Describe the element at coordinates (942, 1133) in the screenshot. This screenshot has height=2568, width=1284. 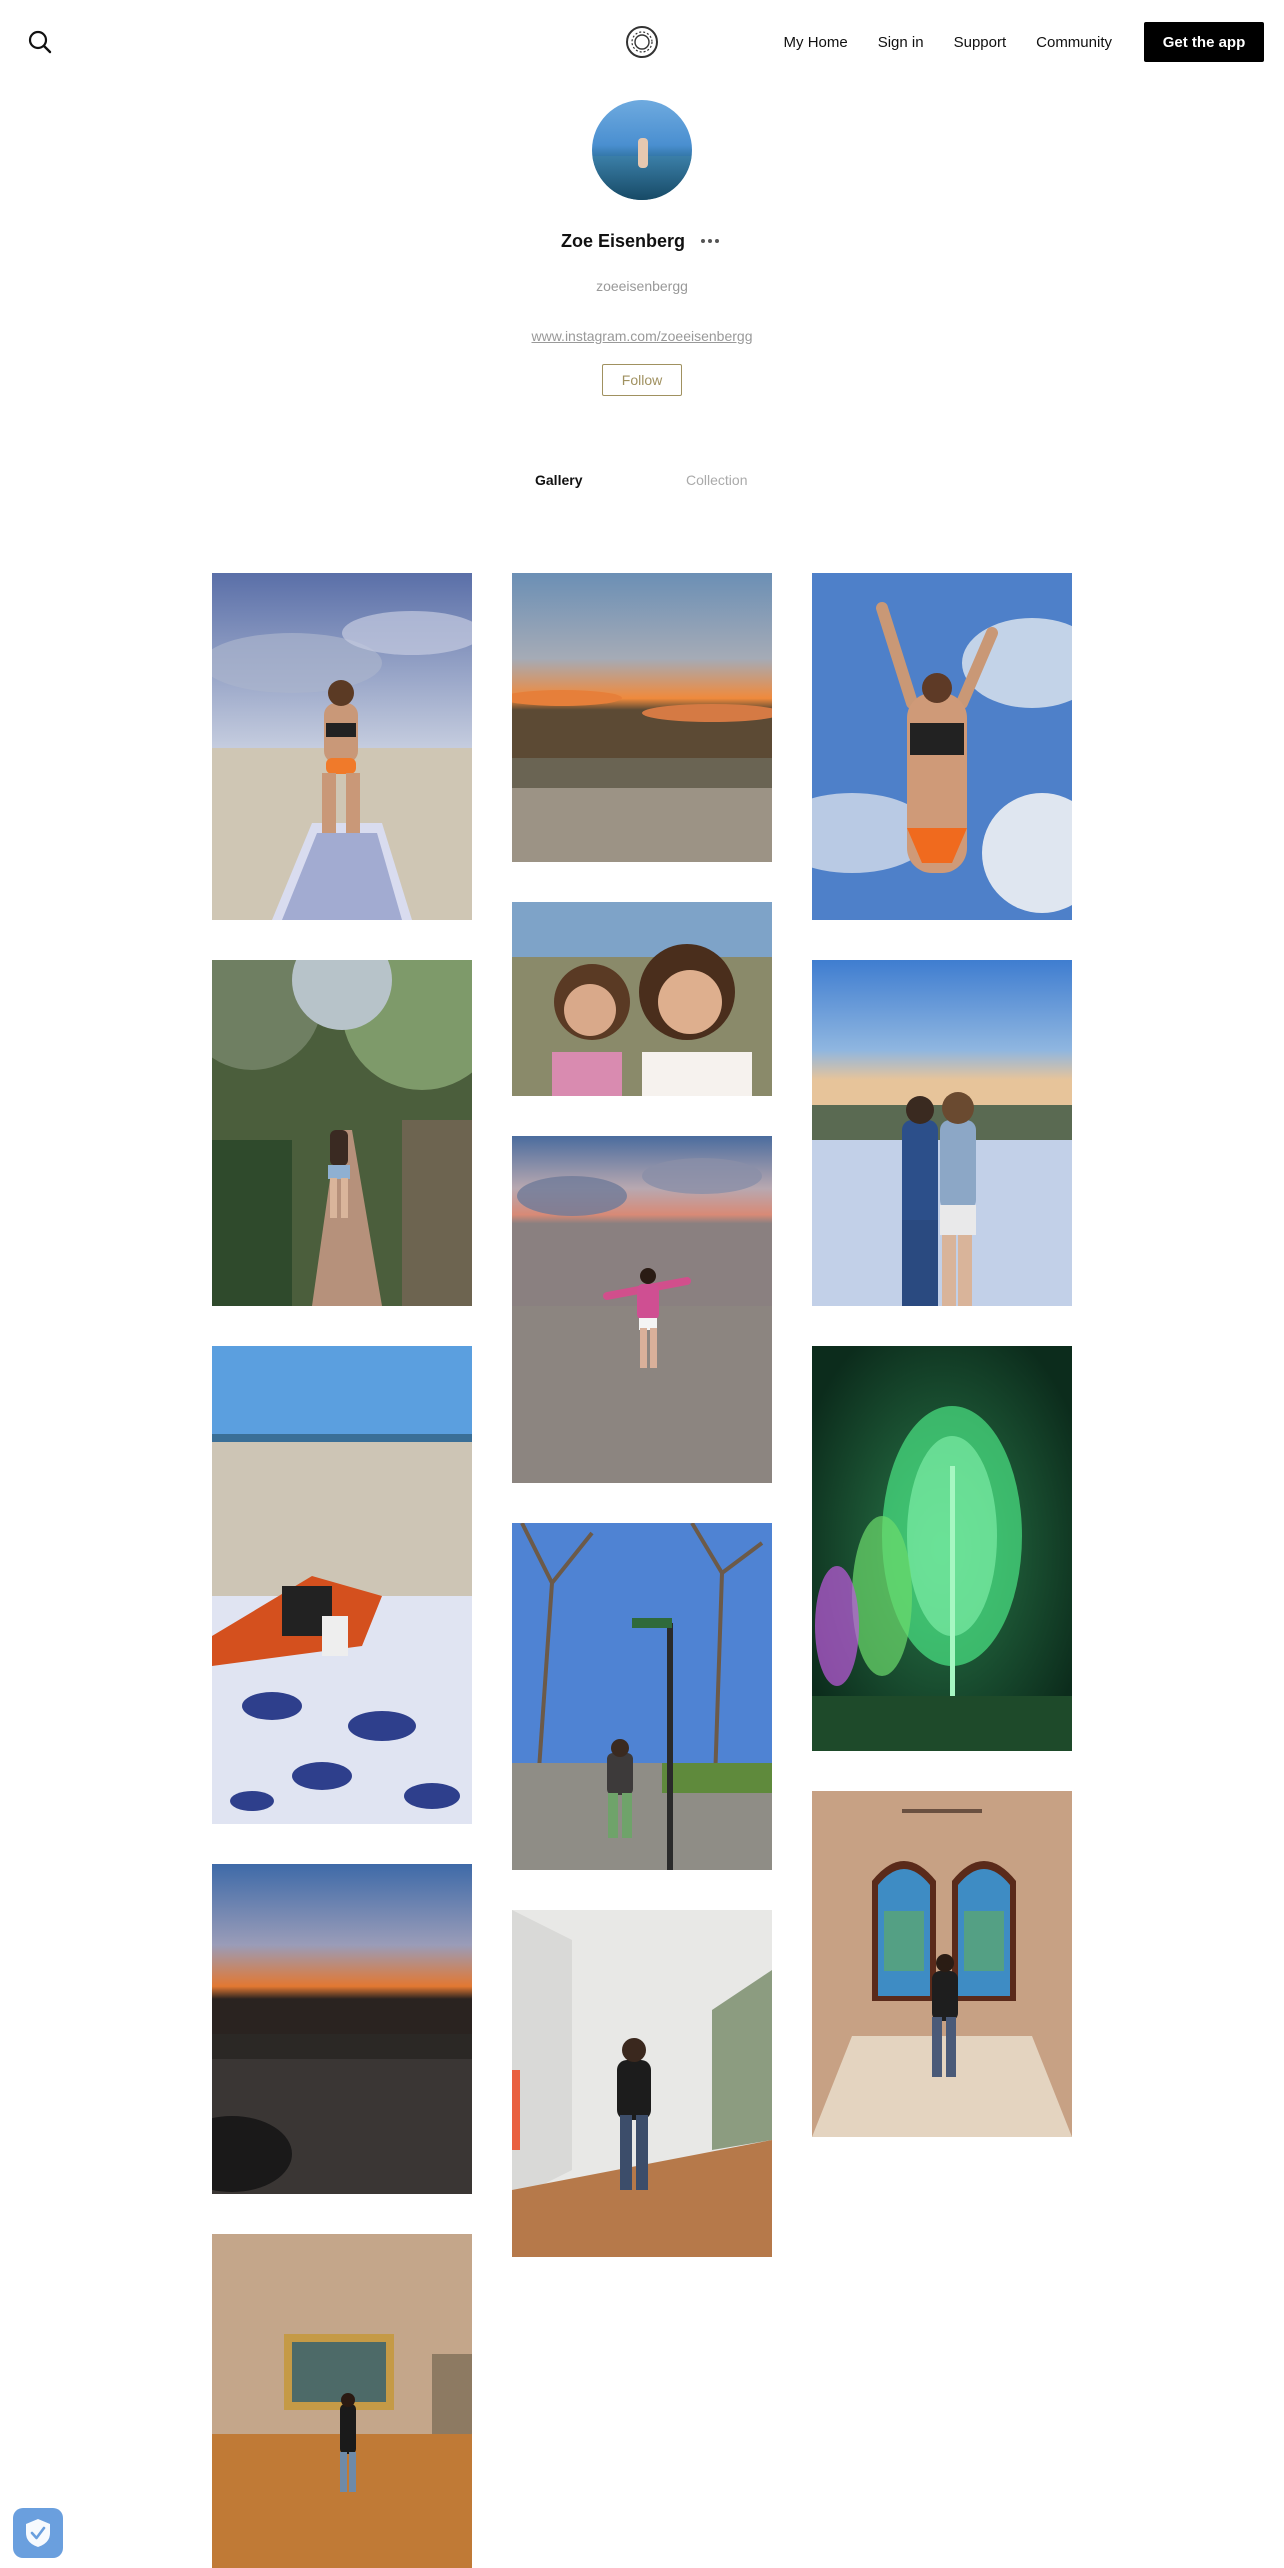
I see `photo-friends-hugging-dunes` at that location.